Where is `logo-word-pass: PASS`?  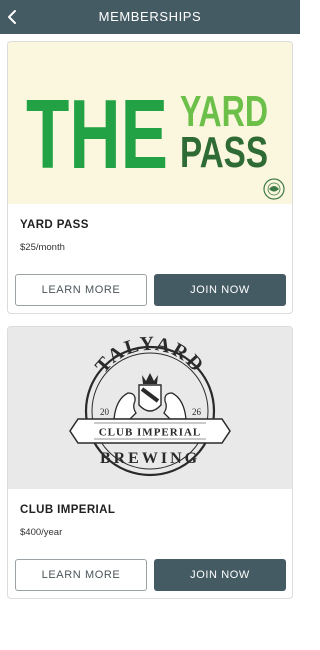
logo-word-pass: PASS is located at coordinates (224, 152).